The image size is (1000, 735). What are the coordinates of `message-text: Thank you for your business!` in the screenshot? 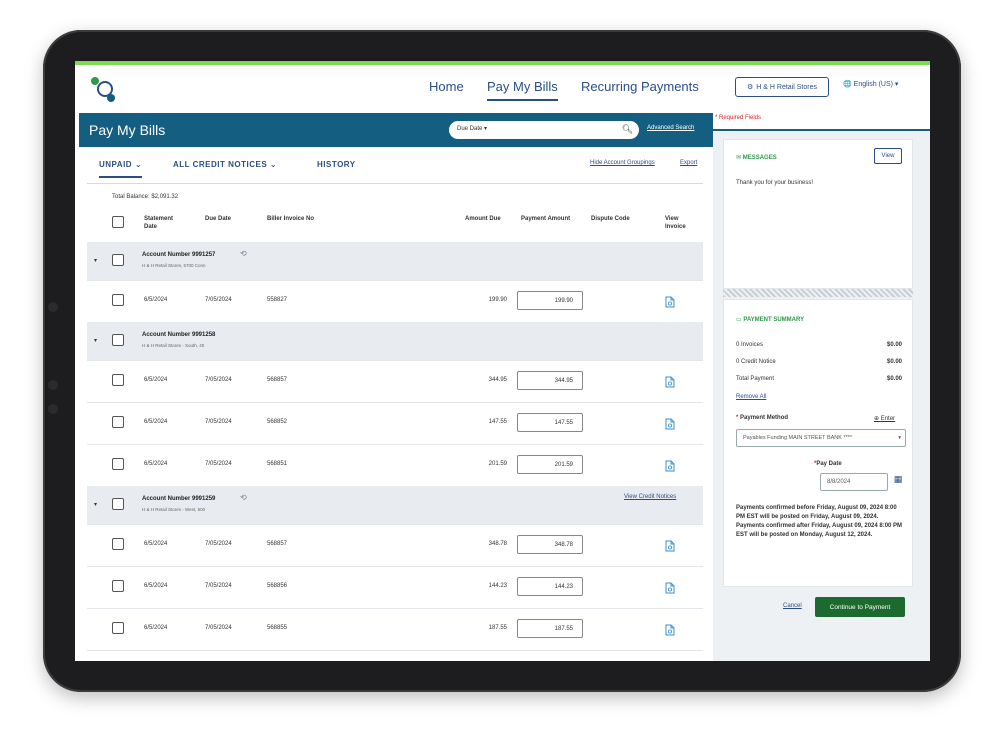 It's located at (775, 183).